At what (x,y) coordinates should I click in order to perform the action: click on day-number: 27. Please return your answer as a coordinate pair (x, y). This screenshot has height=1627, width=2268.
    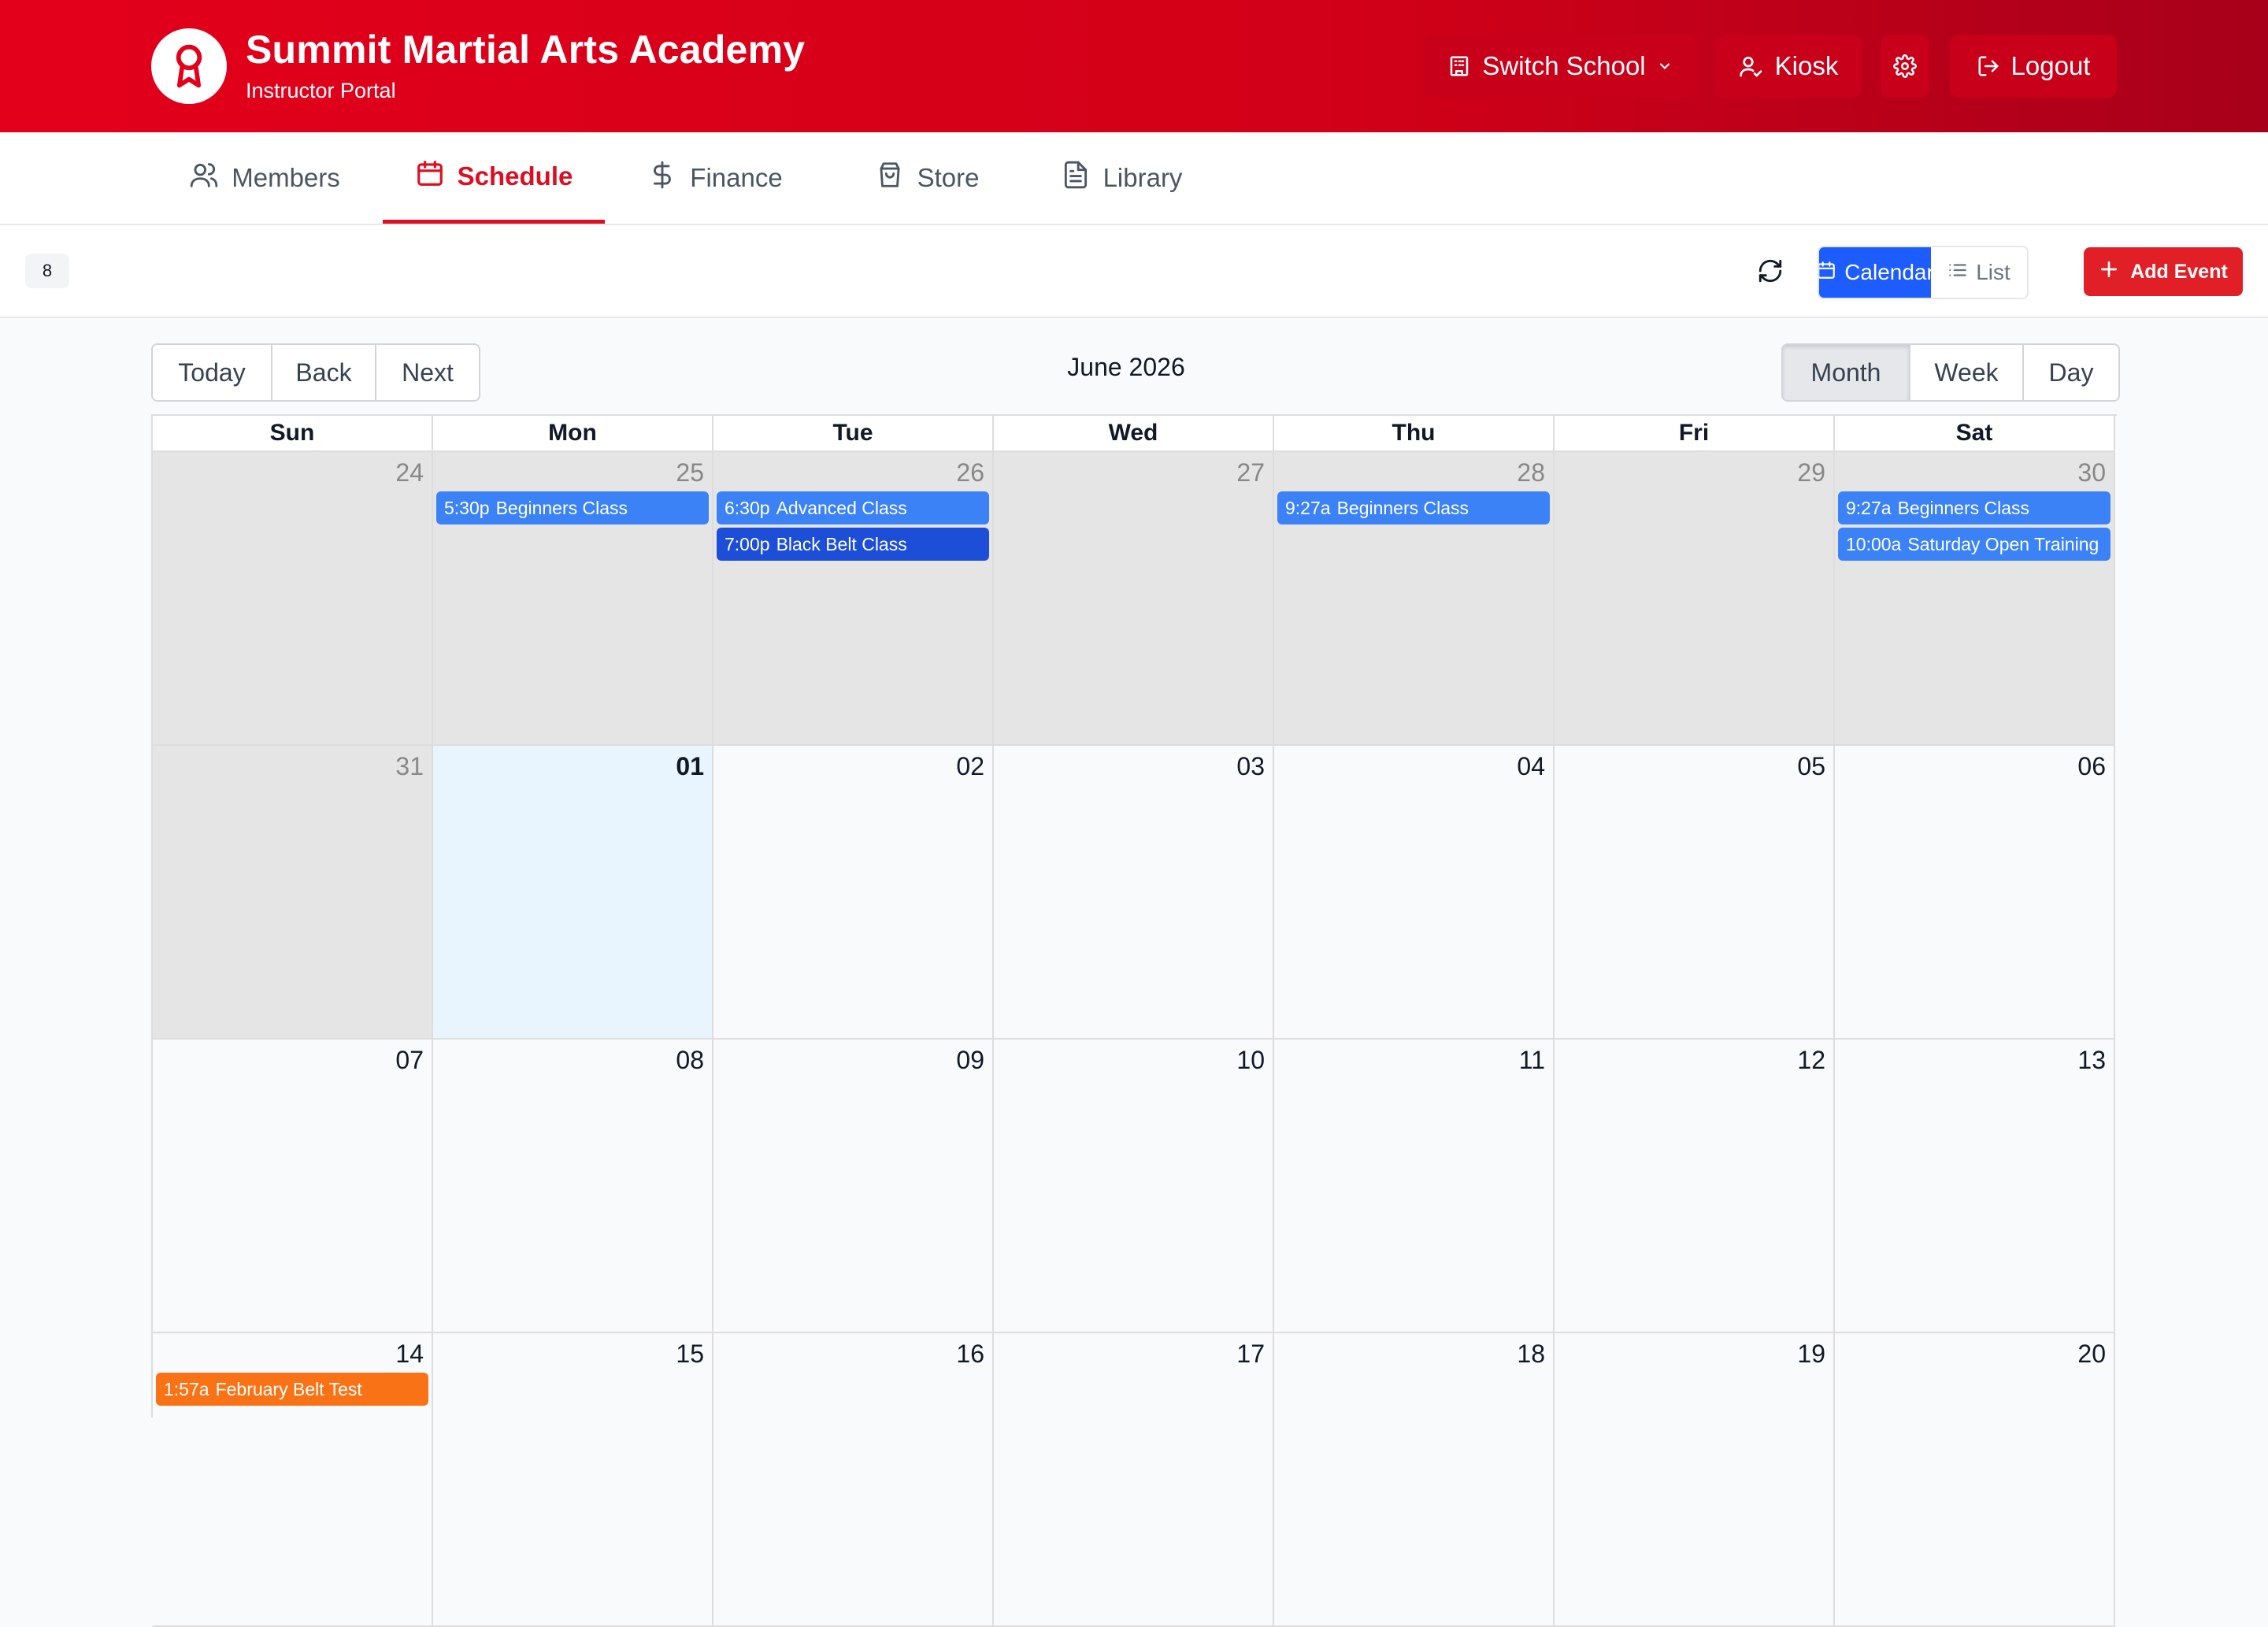
    Looking at the image, I should click on (1250, 472).